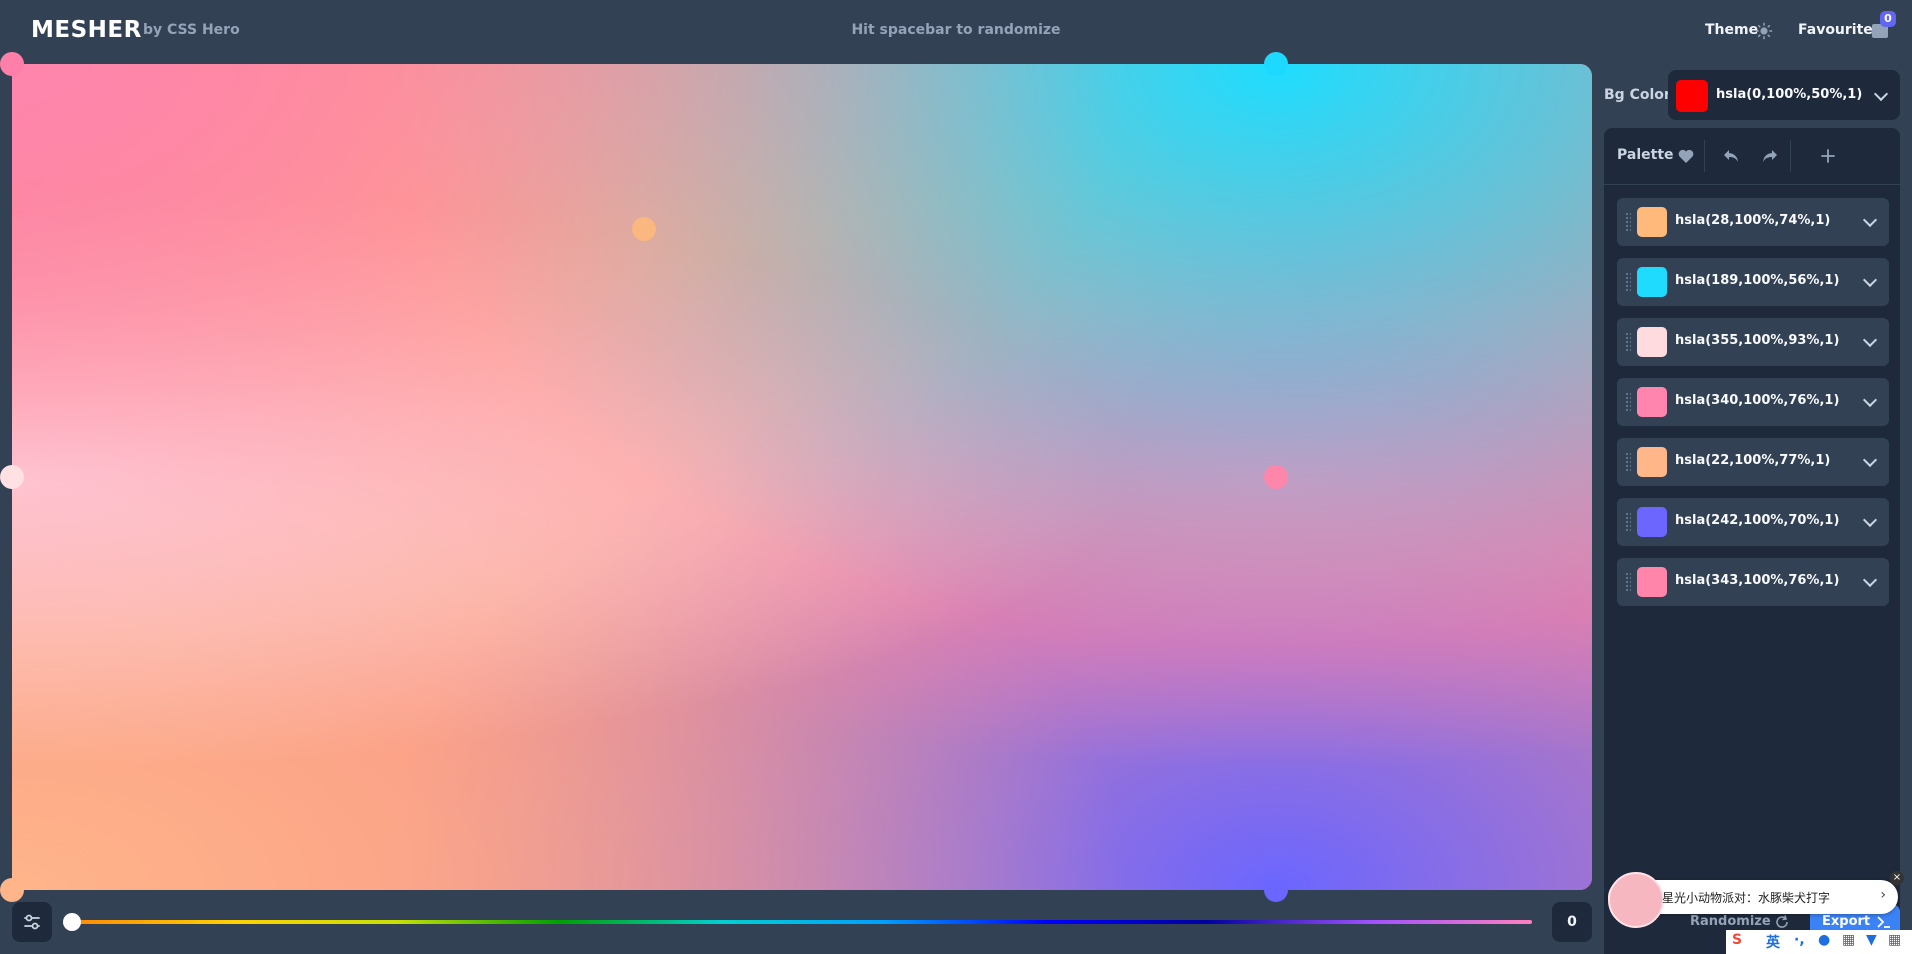 The image size is (1912, 954). I want to click on shirt-icon: ▼, so click(1871, 940).